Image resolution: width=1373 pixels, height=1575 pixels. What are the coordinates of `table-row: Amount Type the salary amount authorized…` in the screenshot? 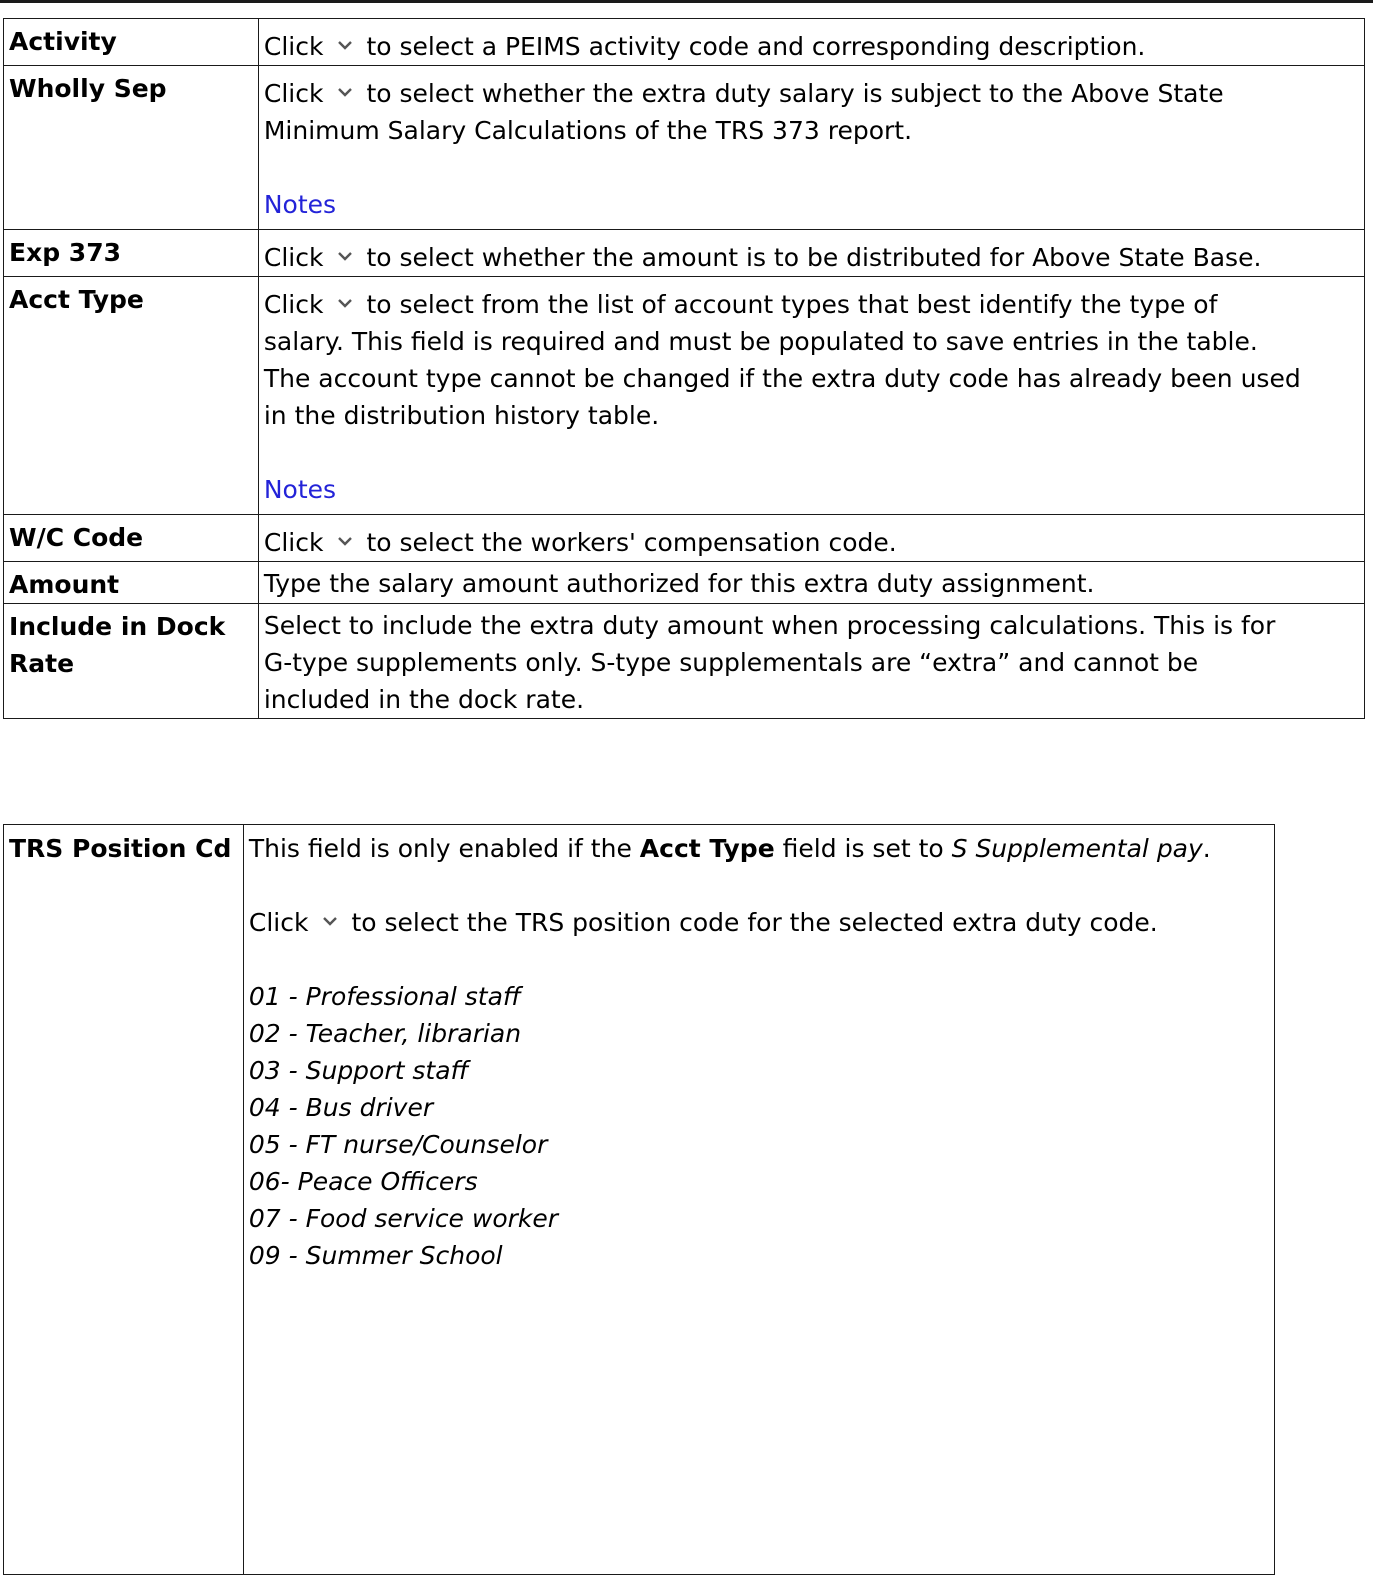 It's located at (684, 582).